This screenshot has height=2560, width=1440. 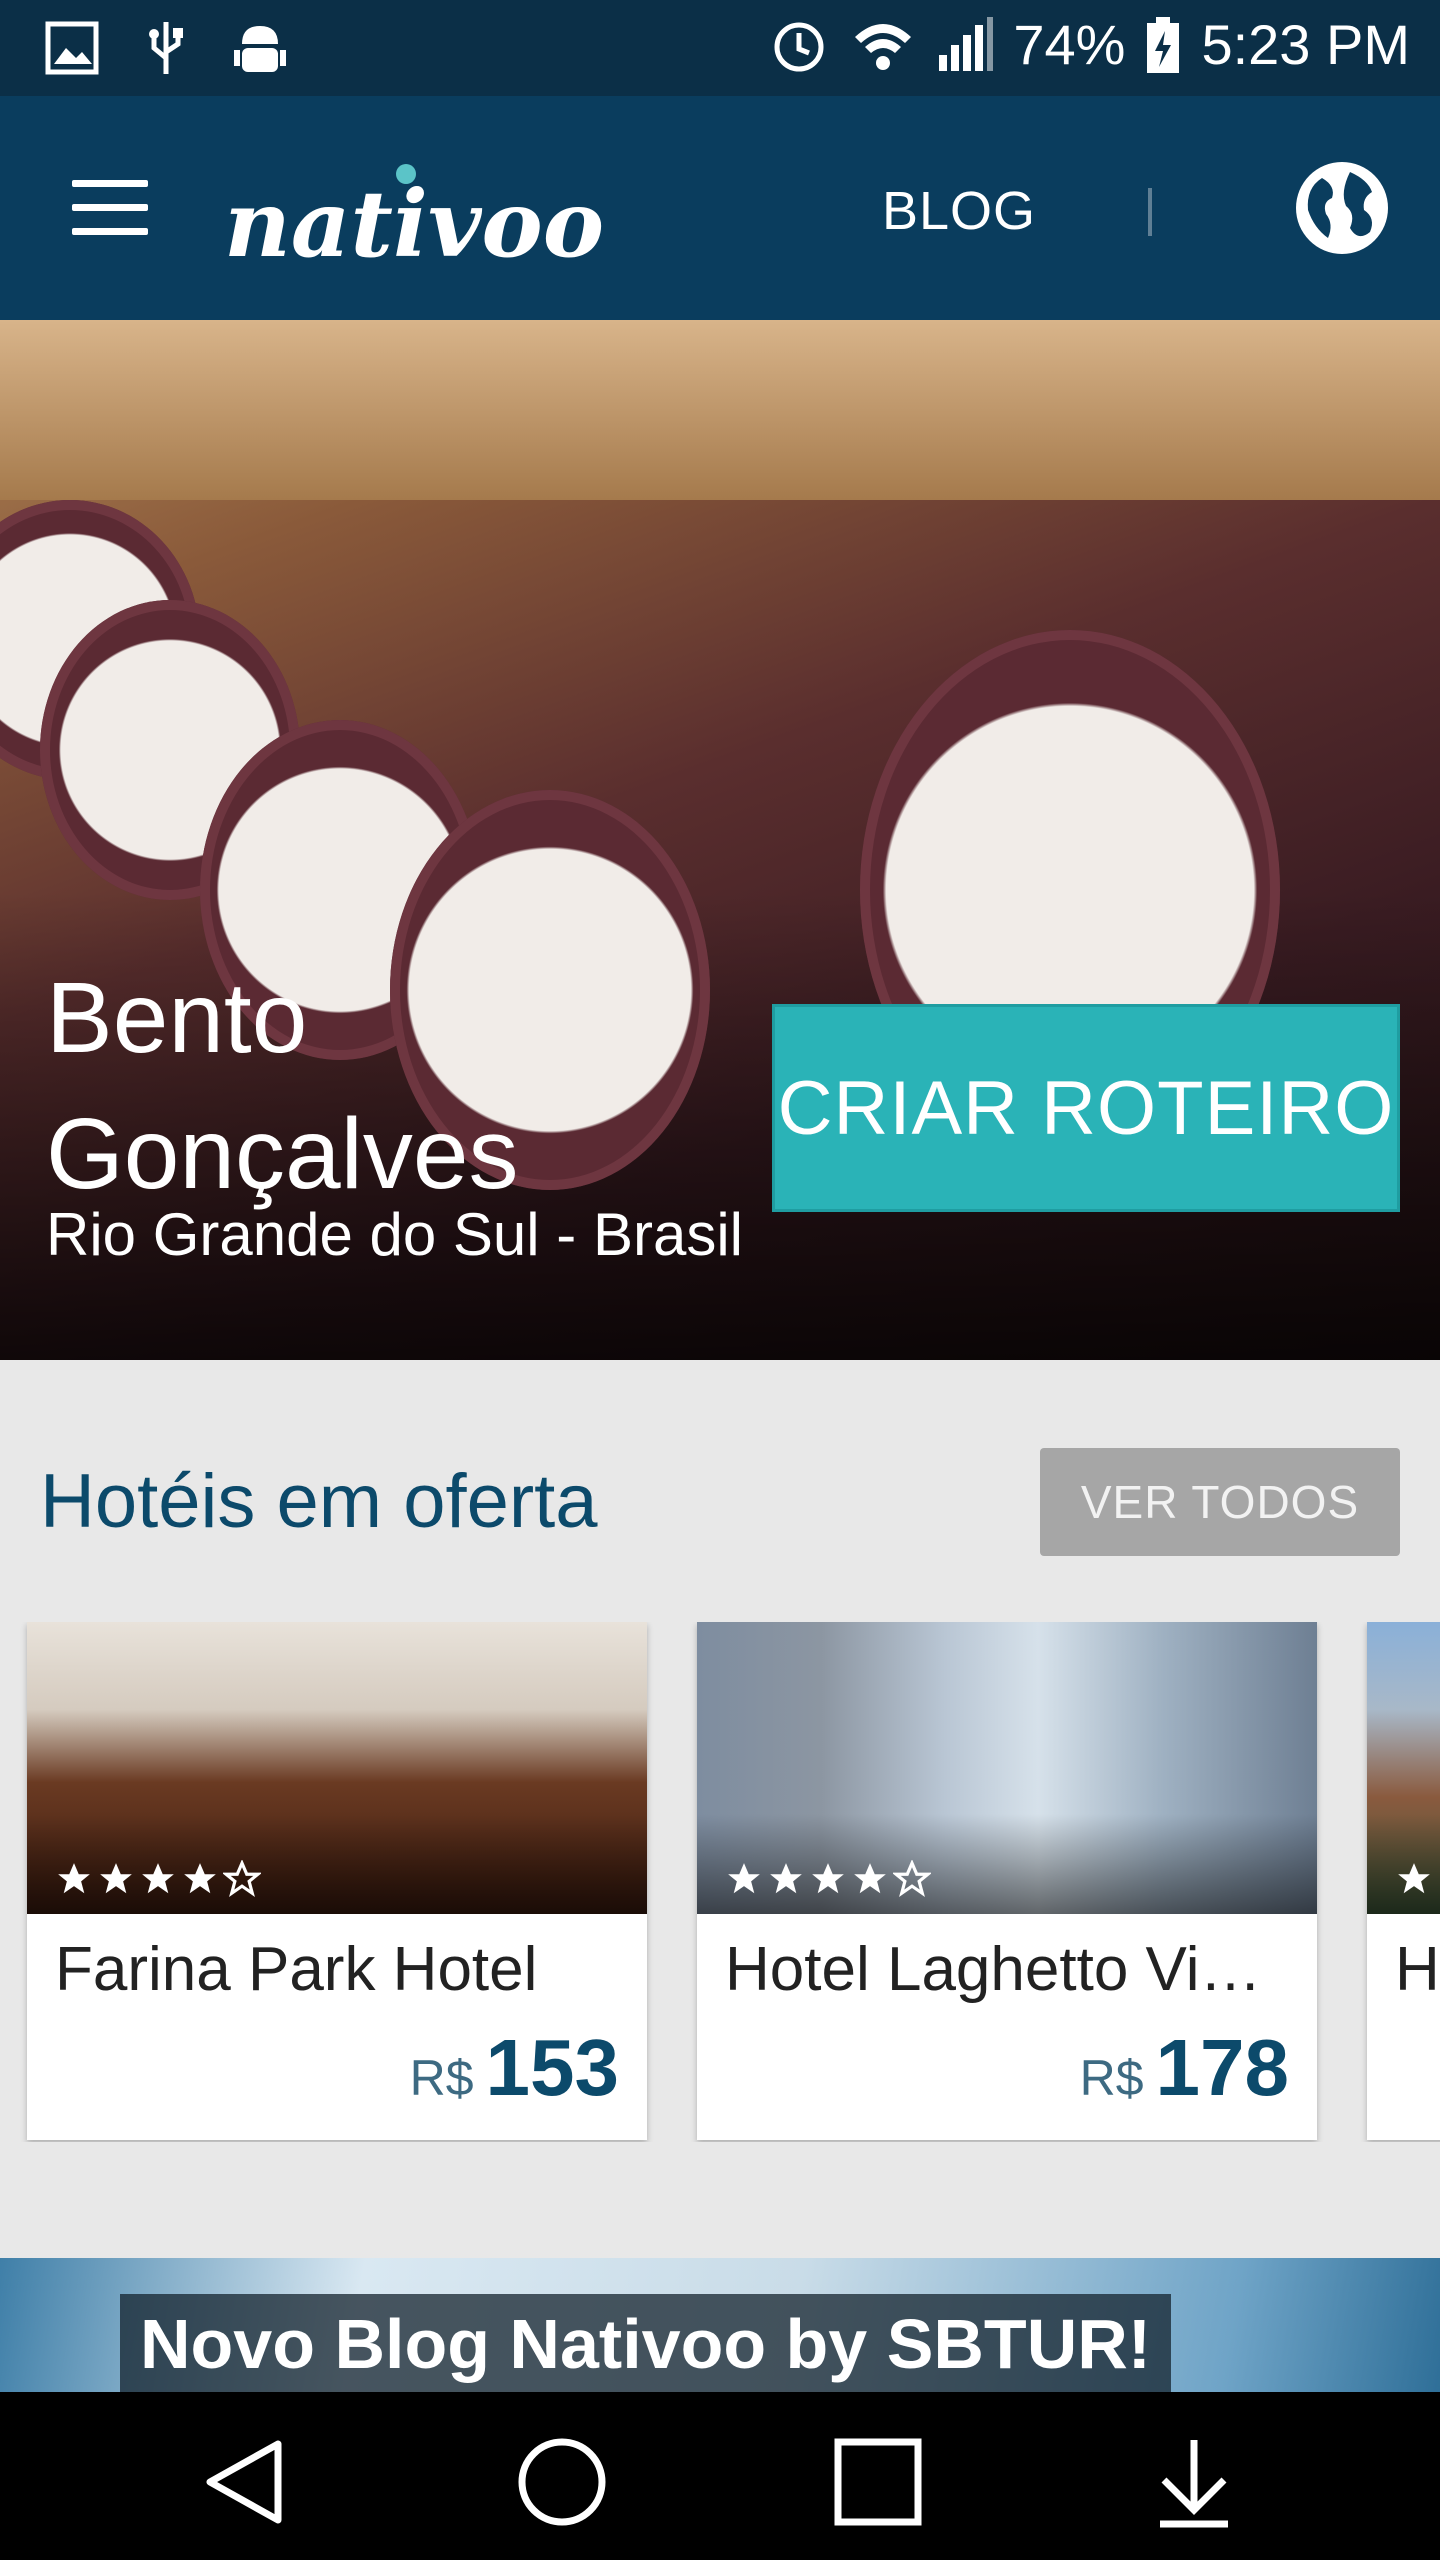 I want to click on app-bar: nativoo BLOG, so click(x=720, y=208).